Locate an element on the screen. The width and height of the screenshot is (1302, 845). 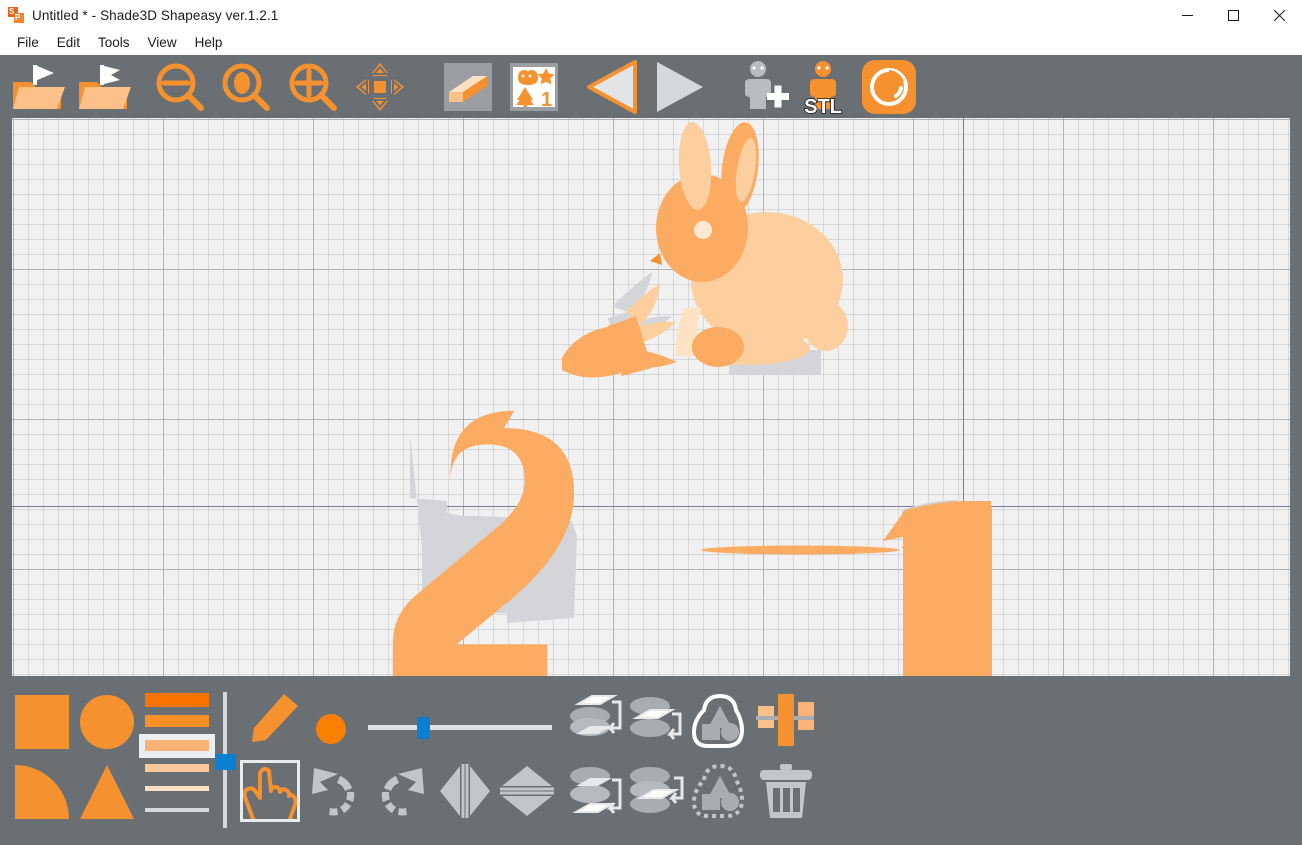
figure-stl-icon: STL is located at coordinates (823, 87).